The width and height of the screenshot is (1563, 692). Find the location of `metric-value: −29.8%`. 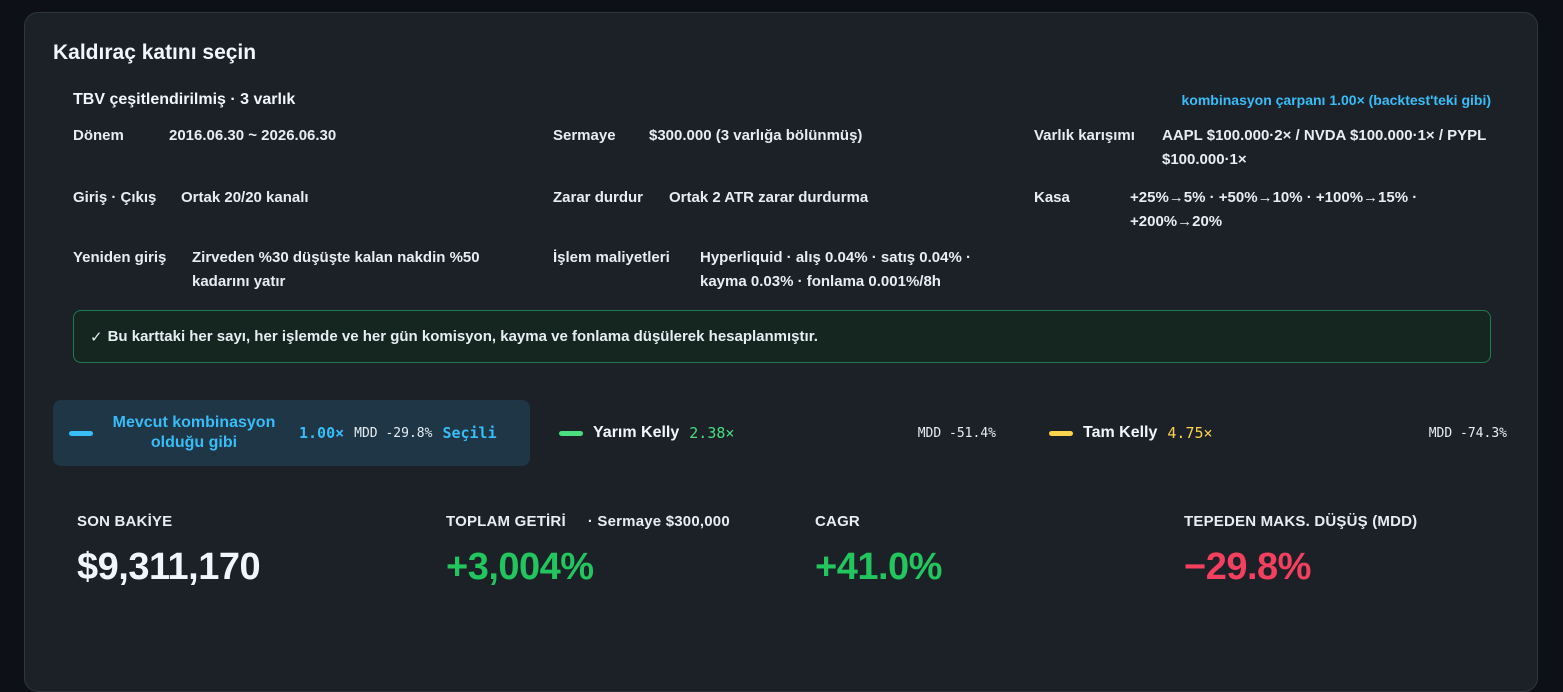

metric-value: −29.8% is located at coordinates (1247, 567).